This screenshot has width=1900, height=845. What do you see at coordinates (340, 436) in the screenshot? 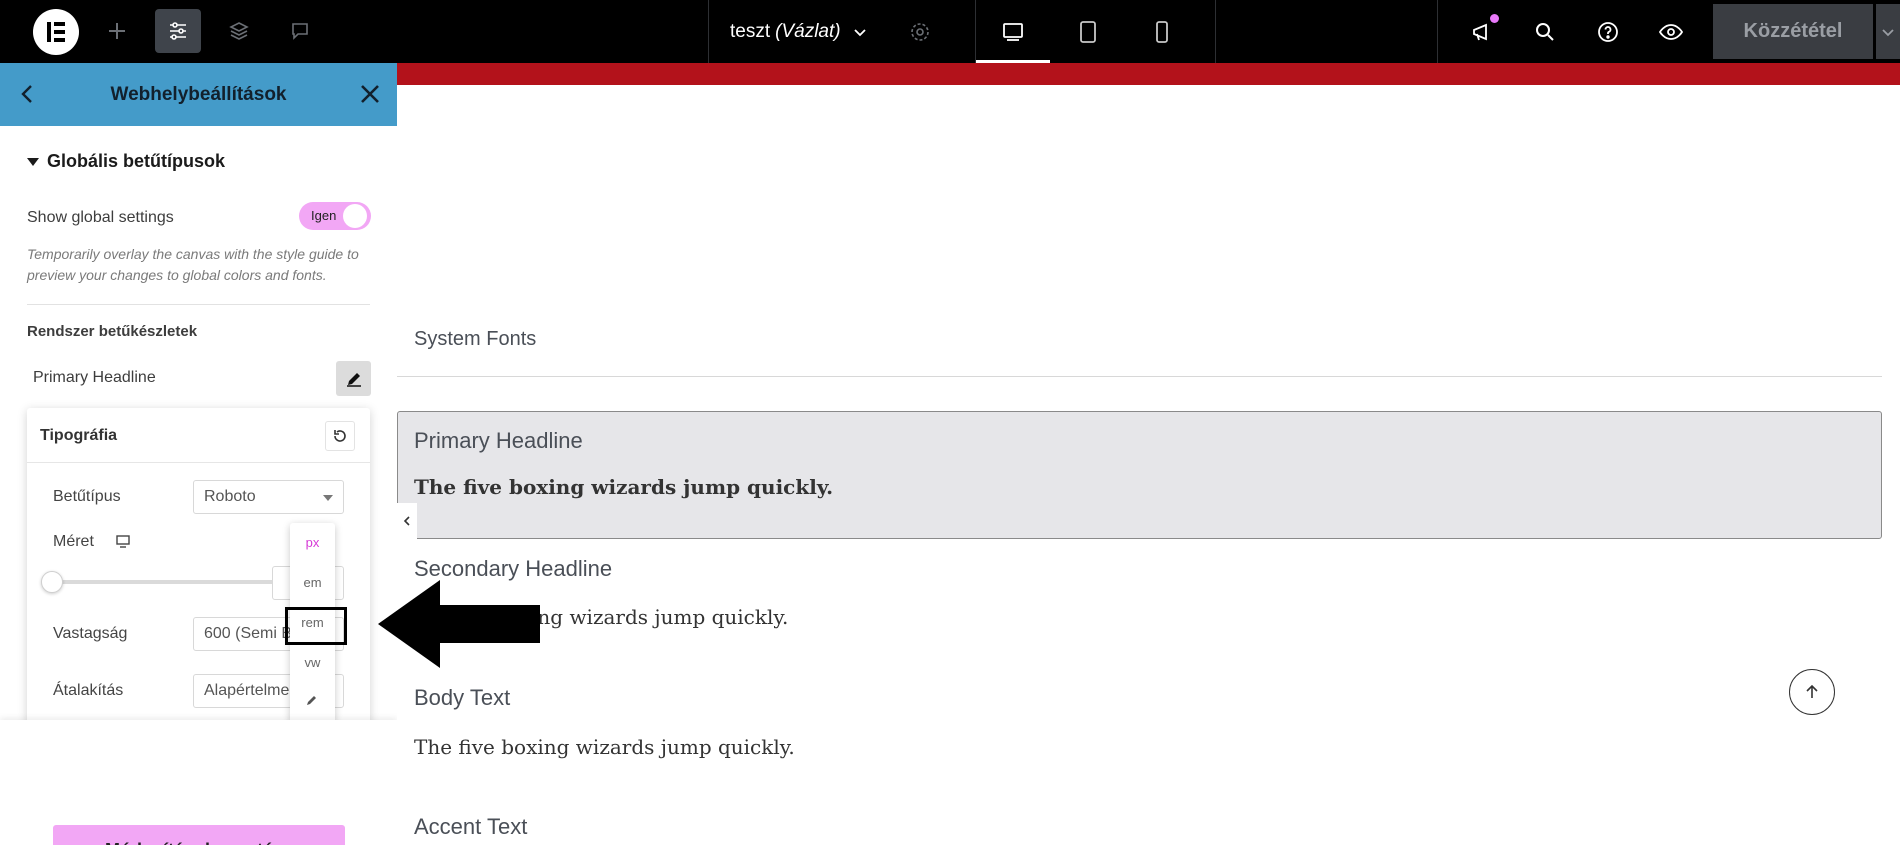
I see `reset-icon` at bounding box center [340, 436].